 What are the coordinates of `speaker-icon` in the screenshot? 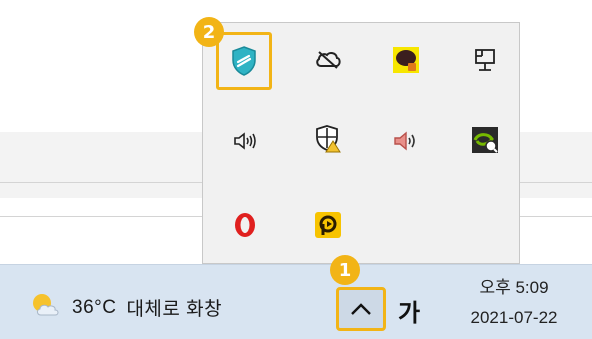 It's located at (245, 141).